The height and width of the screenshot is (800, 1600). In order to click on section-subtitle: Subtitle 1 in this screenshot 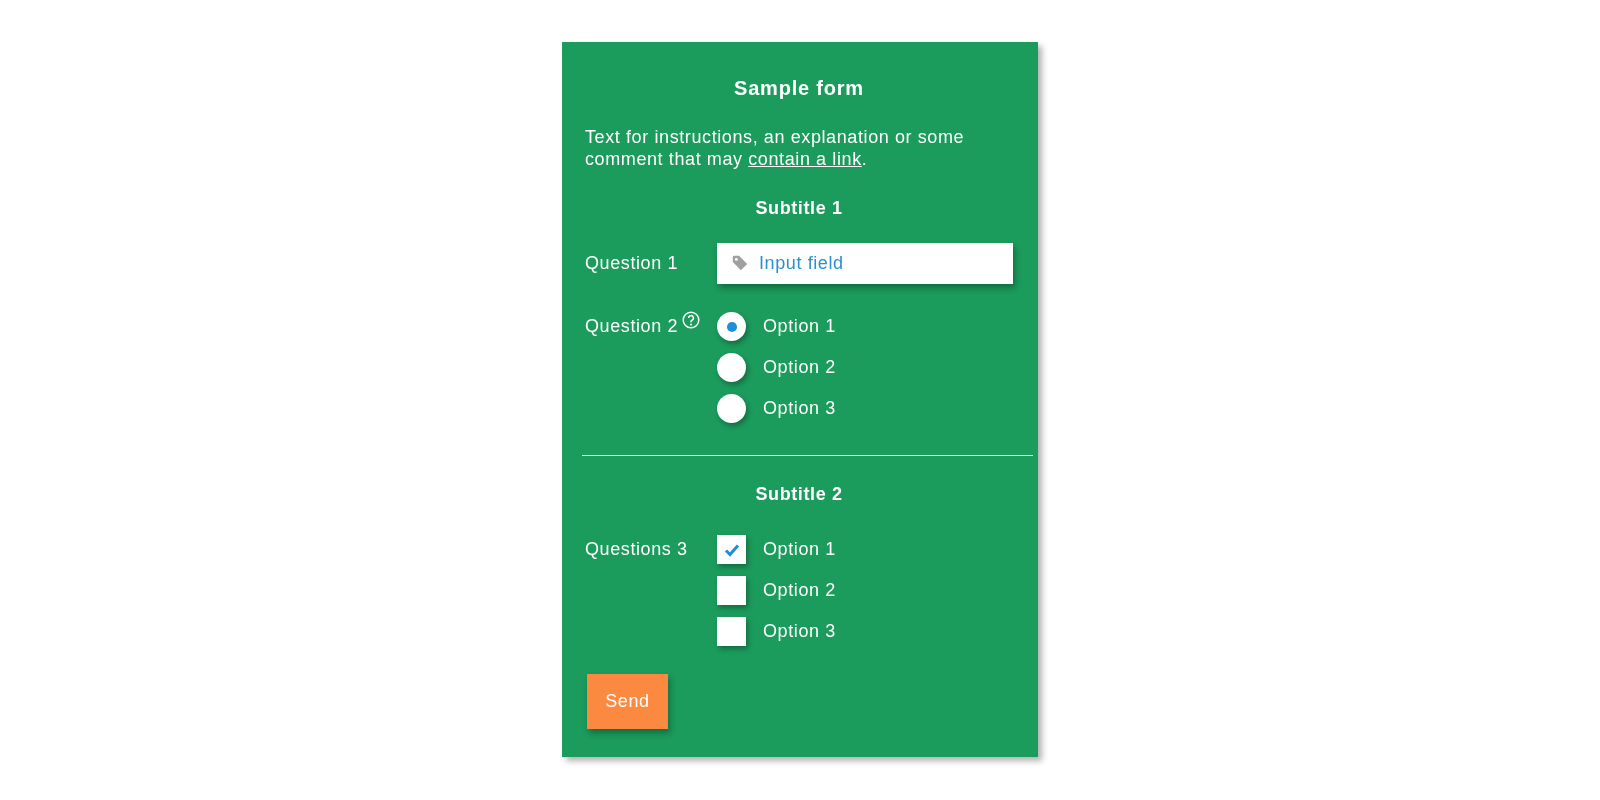, I will do `click(799, 208)`.